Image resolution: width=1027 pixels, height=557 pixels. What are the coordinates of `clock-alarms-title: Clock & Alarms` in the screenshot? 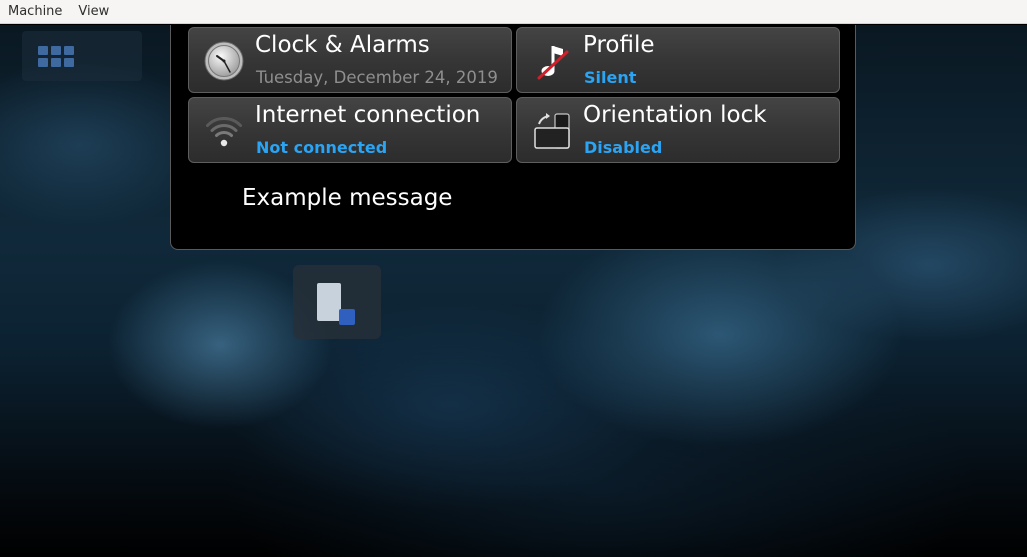 It's located at (342, 45).